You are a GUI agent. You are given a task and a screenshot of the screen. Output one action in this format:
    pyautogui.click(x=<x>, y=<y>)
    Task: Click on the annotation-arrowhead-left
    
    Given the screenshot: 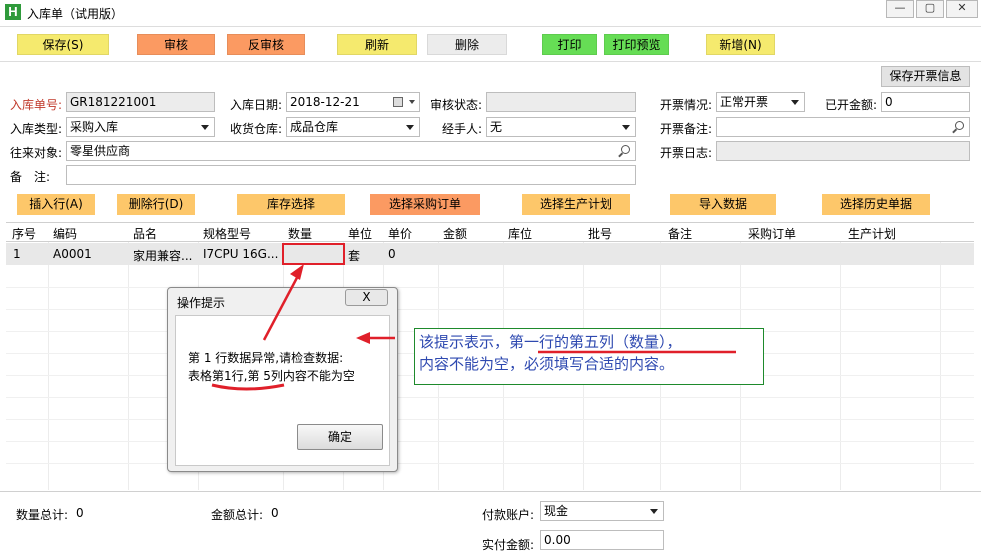 What is the action you would take?
    pyautogui.click(x=363, y=338)
    